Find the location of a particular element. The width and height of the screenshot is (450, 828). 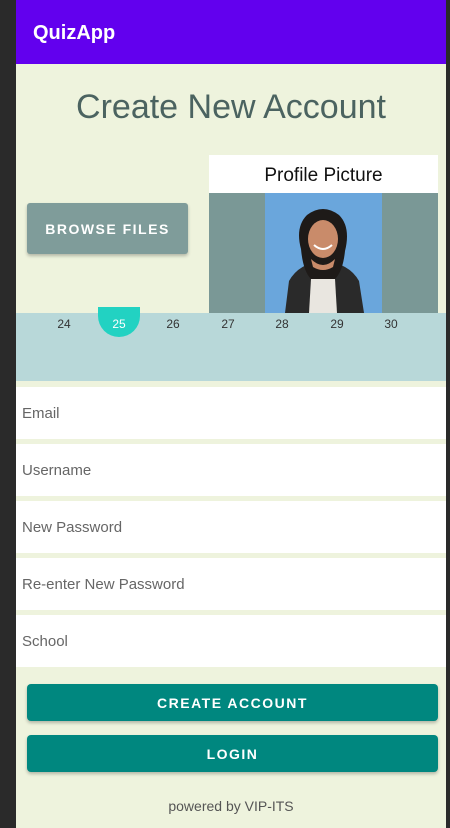

profile-photo is located at coordinates (323, 253).